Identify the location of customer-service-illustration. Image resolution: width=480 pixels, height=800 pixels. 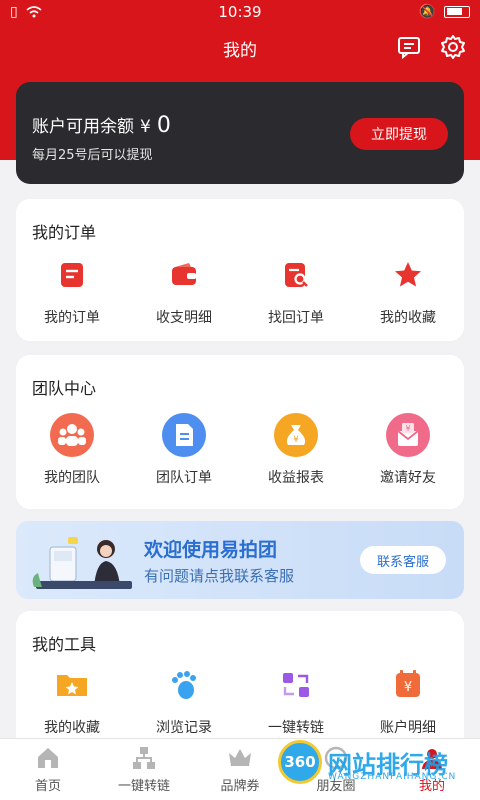
(82, 563).